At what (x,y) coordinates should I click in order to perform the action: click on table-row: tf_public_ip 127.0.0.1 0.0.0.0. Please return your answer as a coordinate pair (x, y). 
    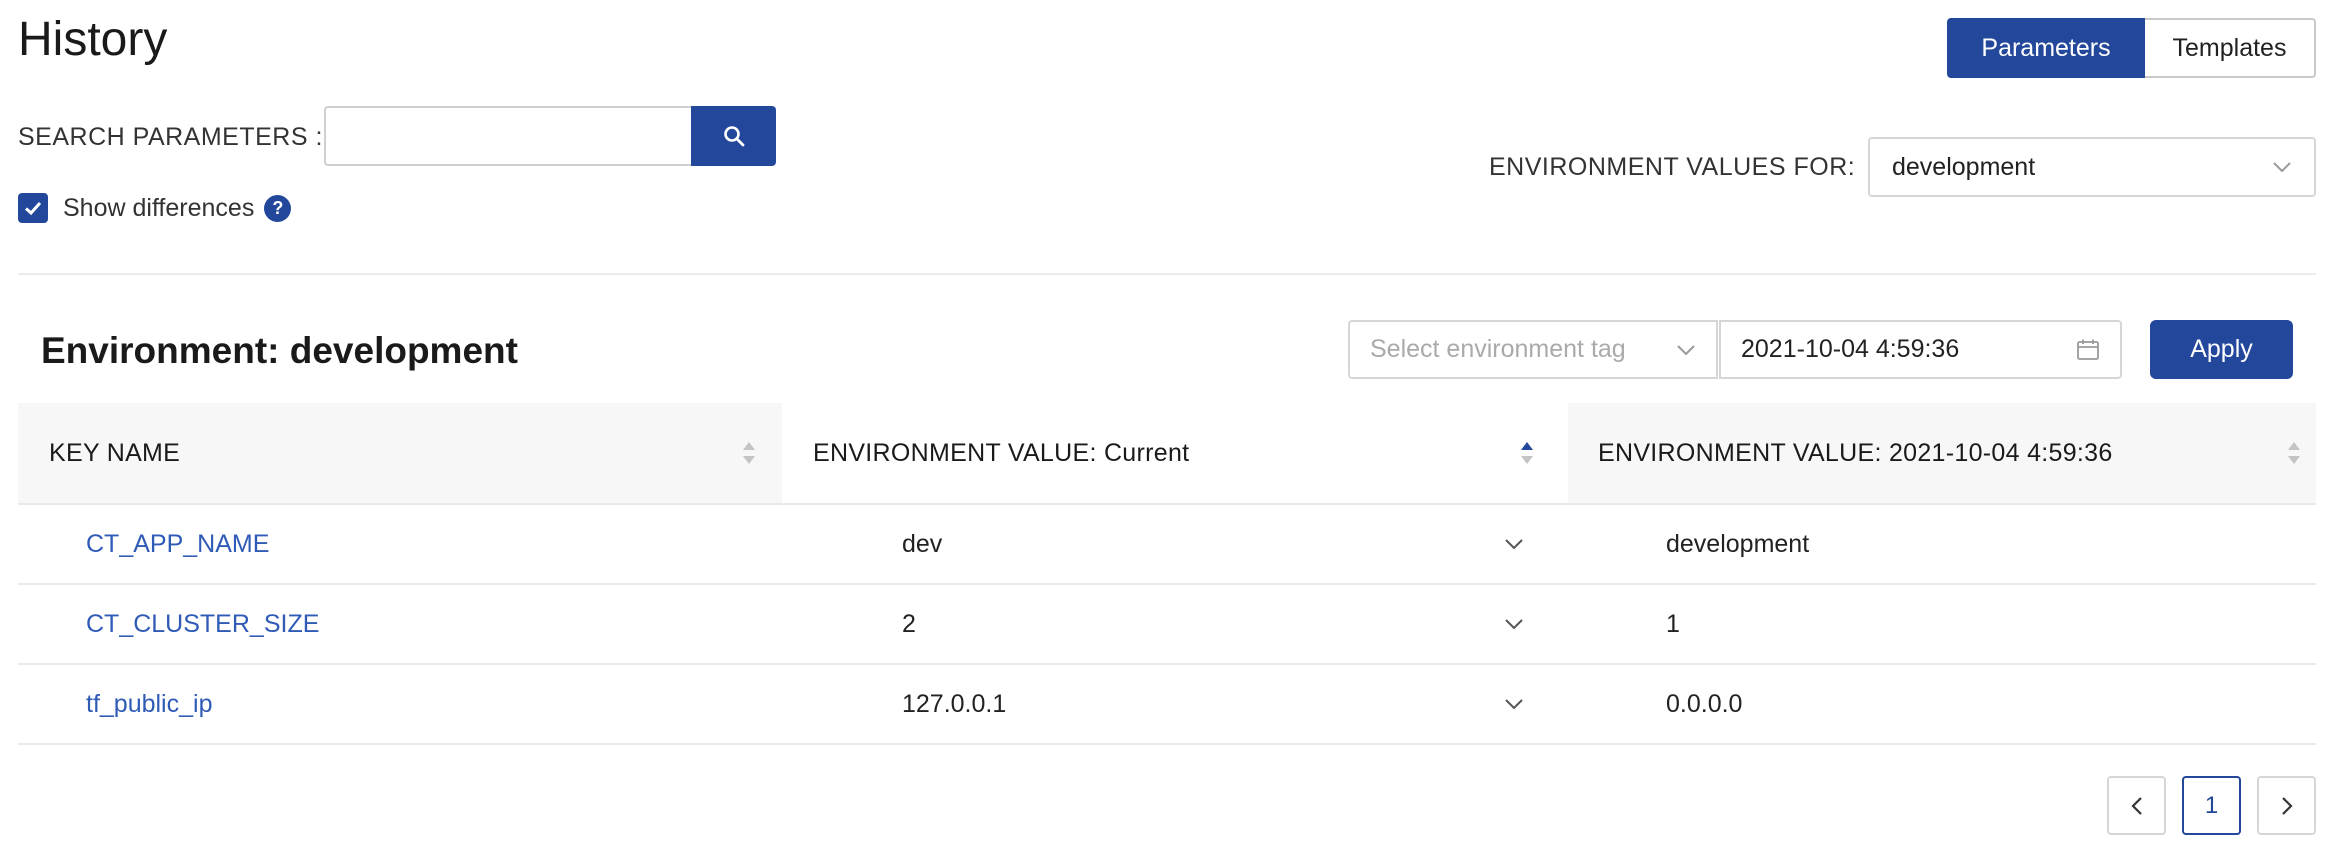
    Looking at the image, I should click on (1167, 705).